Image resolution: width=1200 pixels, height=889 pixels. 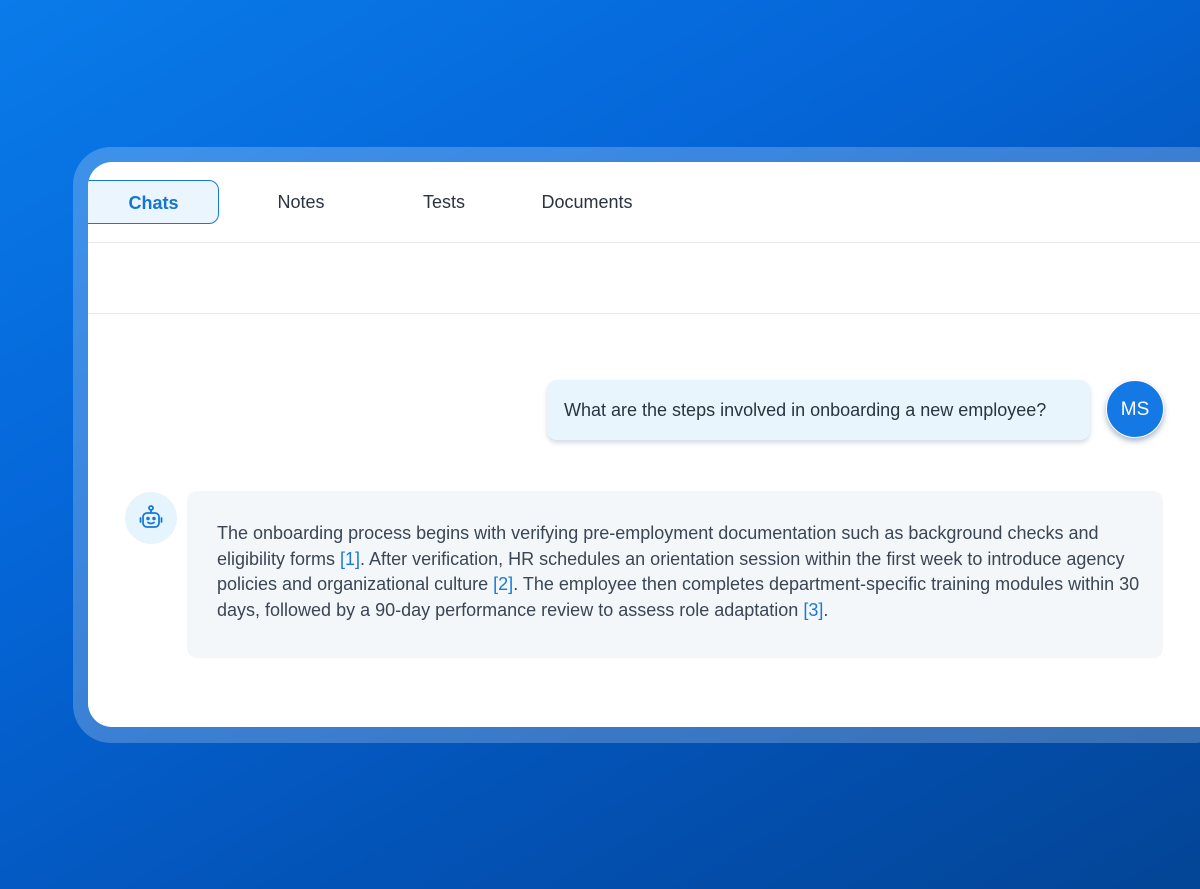 I want to click on robot-icon, so click(x=151, y=516).